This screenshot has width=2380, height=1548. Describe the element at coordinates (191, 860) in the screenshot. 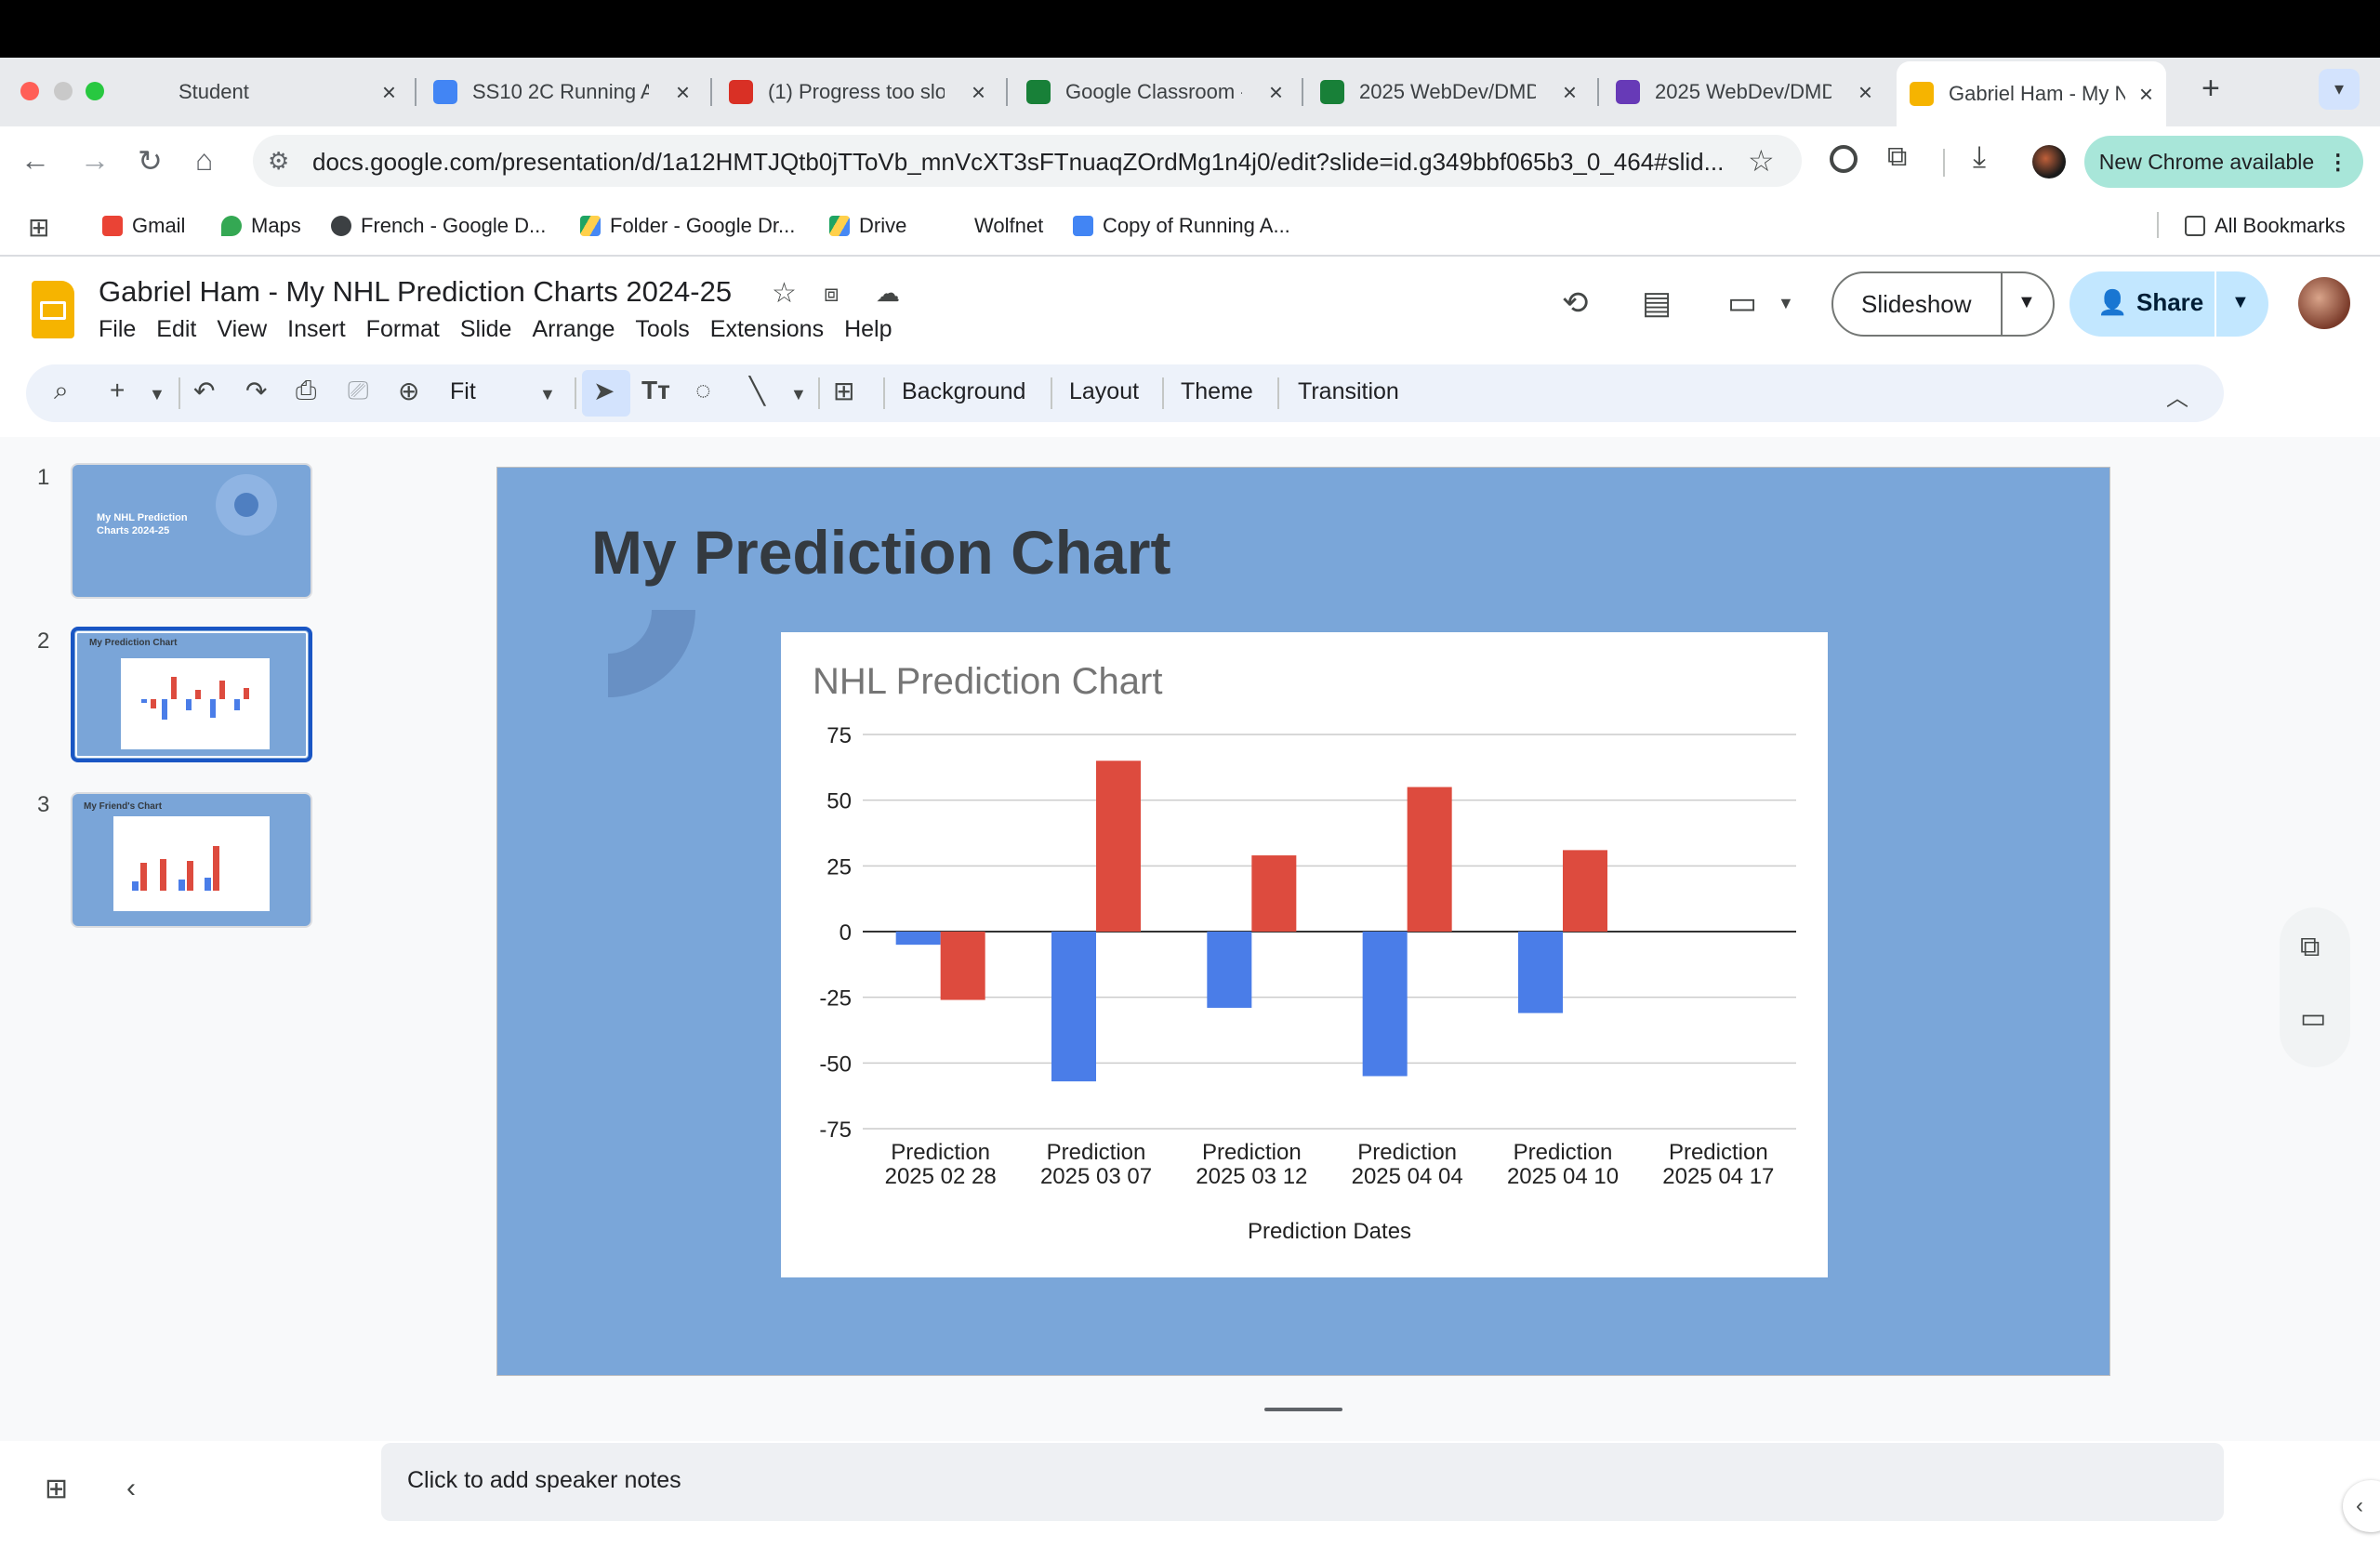

I see `slide-thumbnail-3: My Friend's Chart` at that location.